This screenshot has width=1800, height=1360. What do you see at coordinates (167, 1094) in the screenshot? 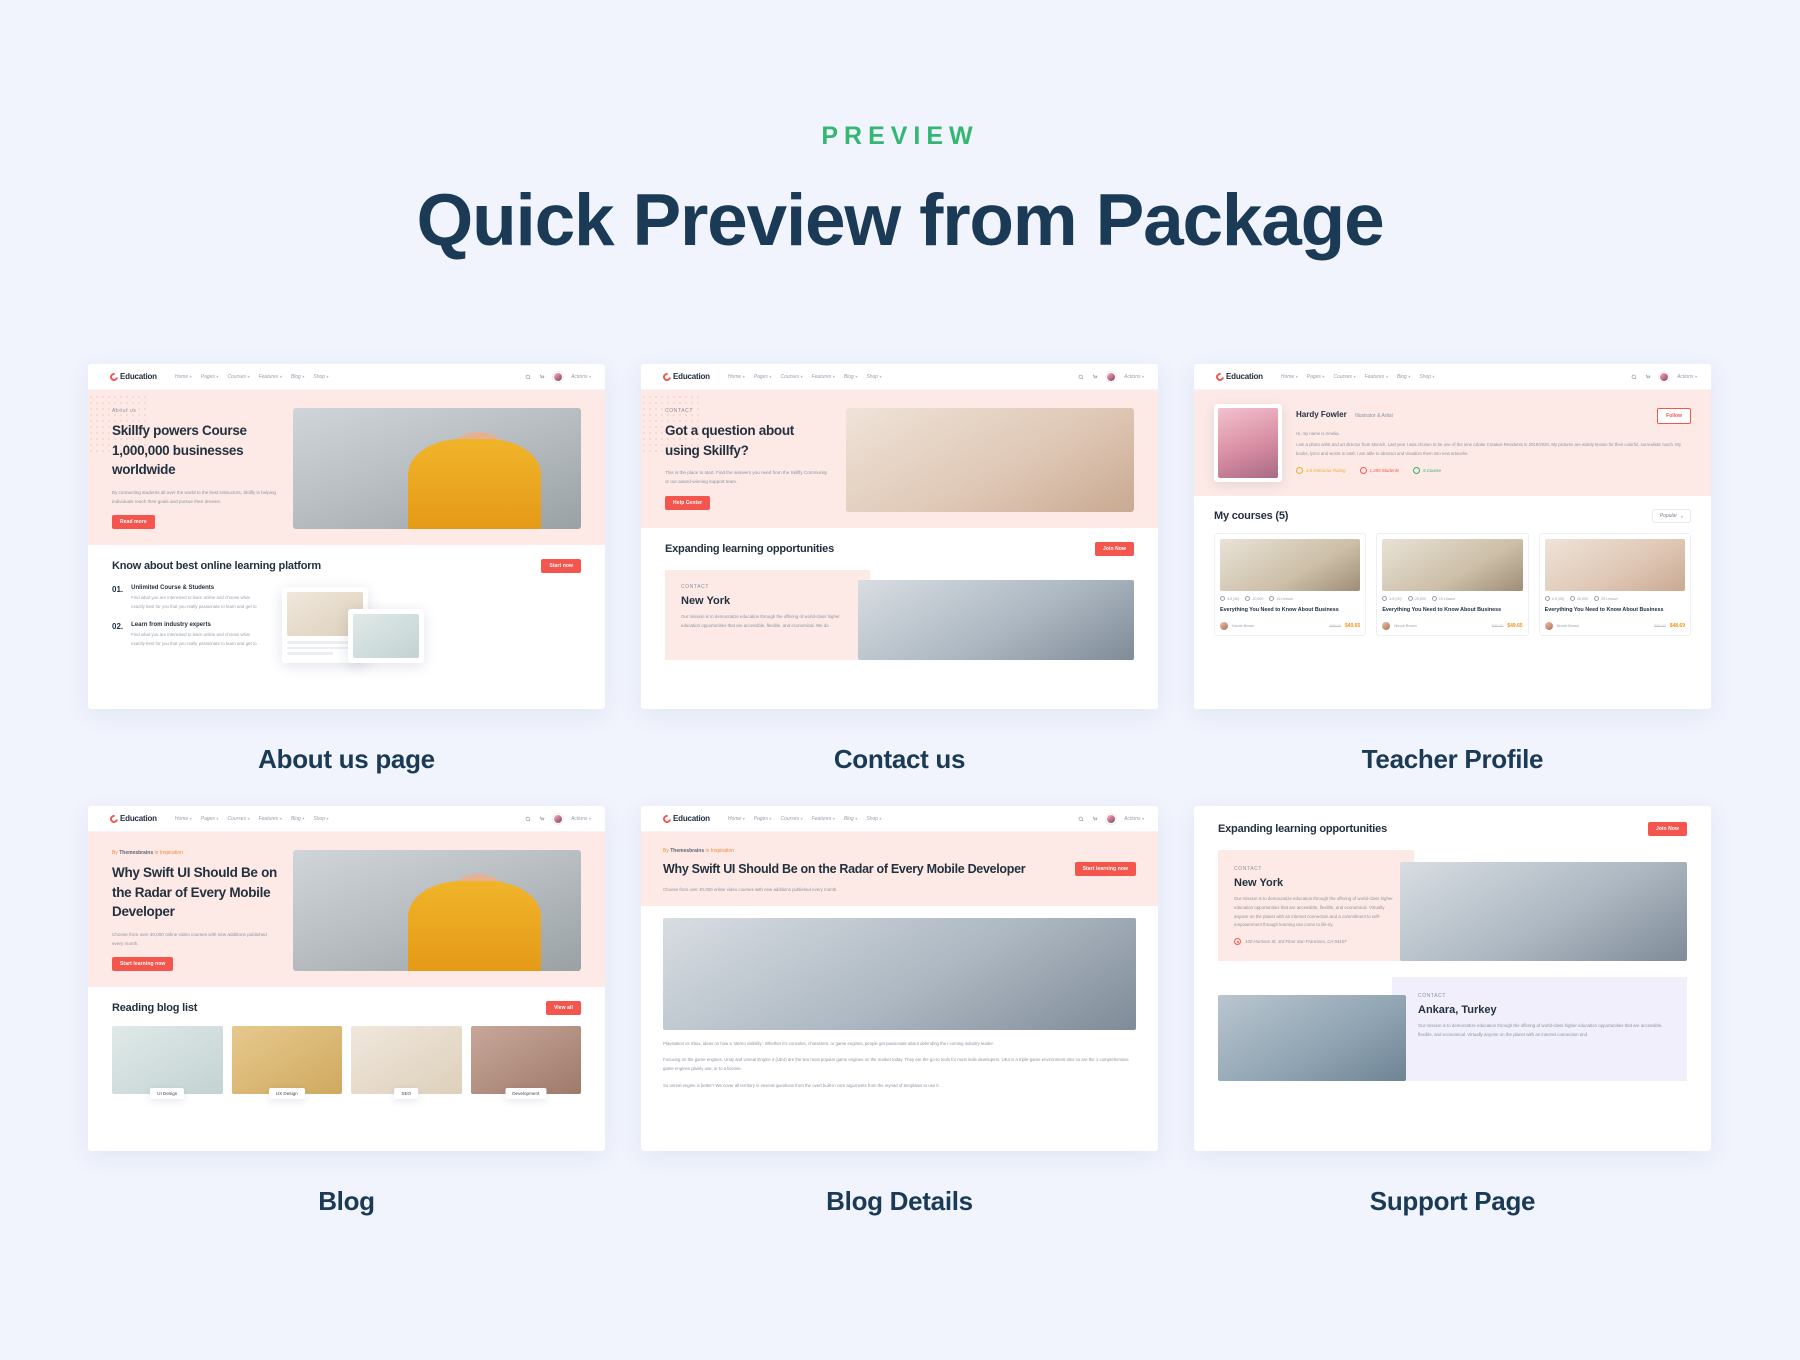
I see `blog-tag: UI Design` at bounding box center [167, 1094].